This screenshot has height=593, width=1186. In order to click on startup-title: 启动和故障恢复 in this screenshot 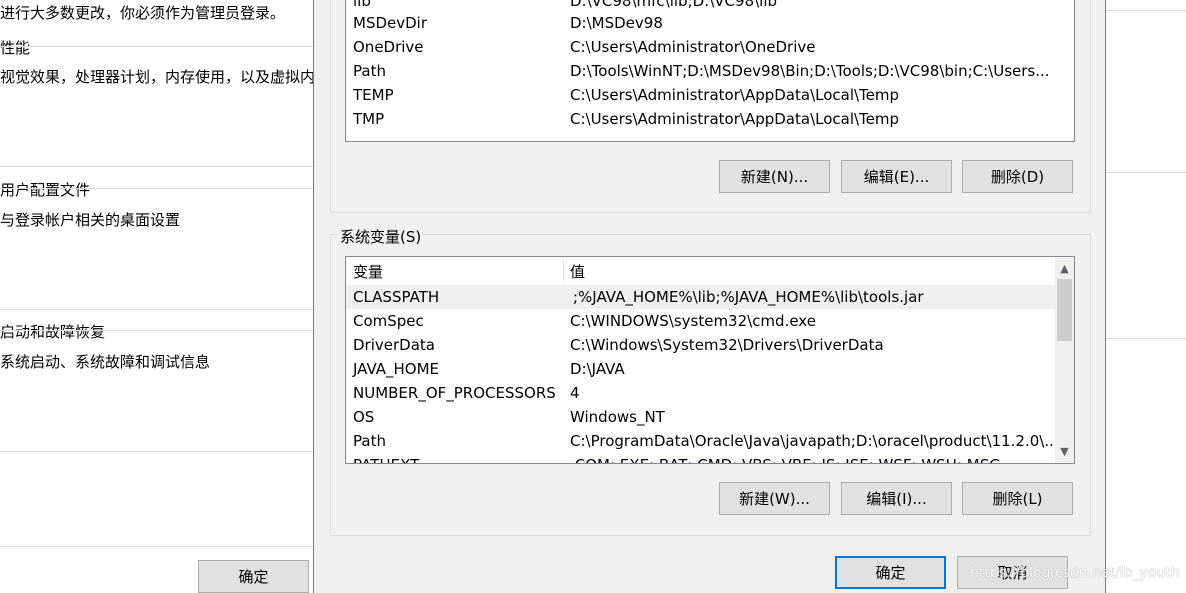, I will do `click(53, 332)`.